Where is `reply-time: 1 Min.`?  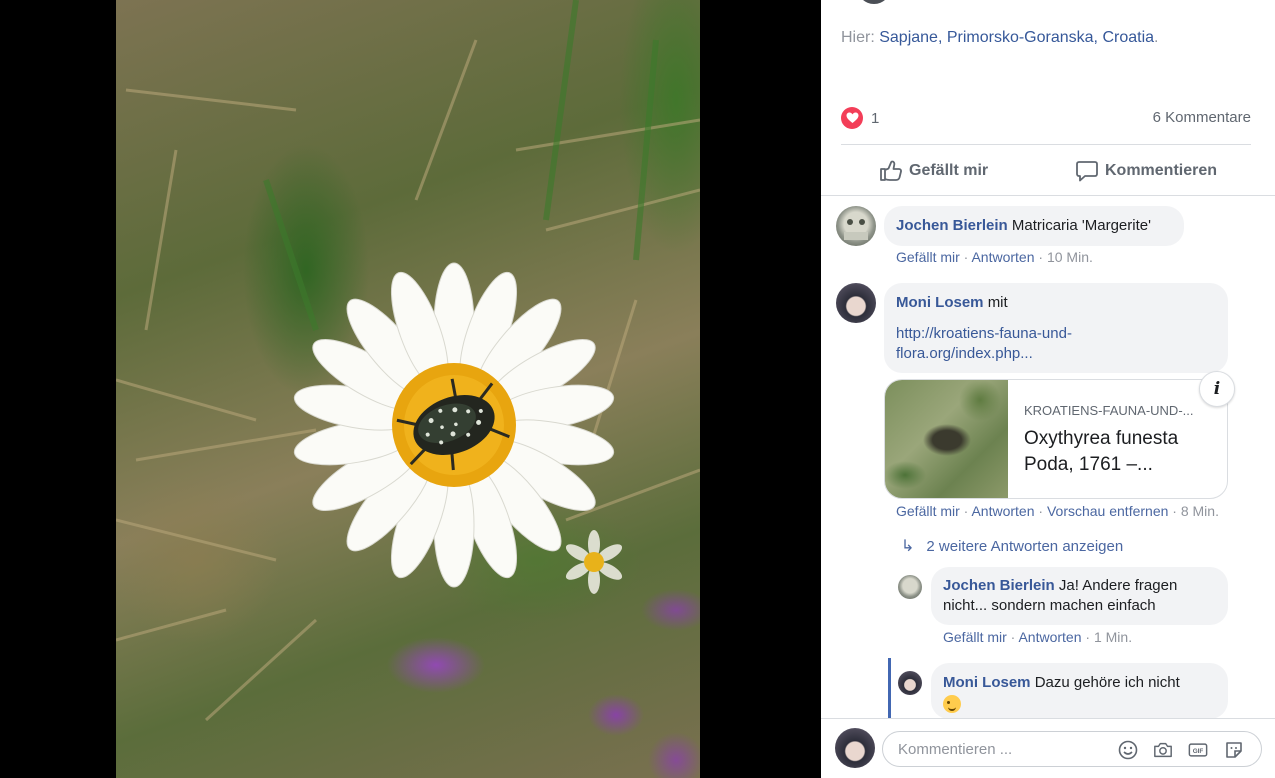
reply-time: 1 Min. is located at coordinates (1113, 637).